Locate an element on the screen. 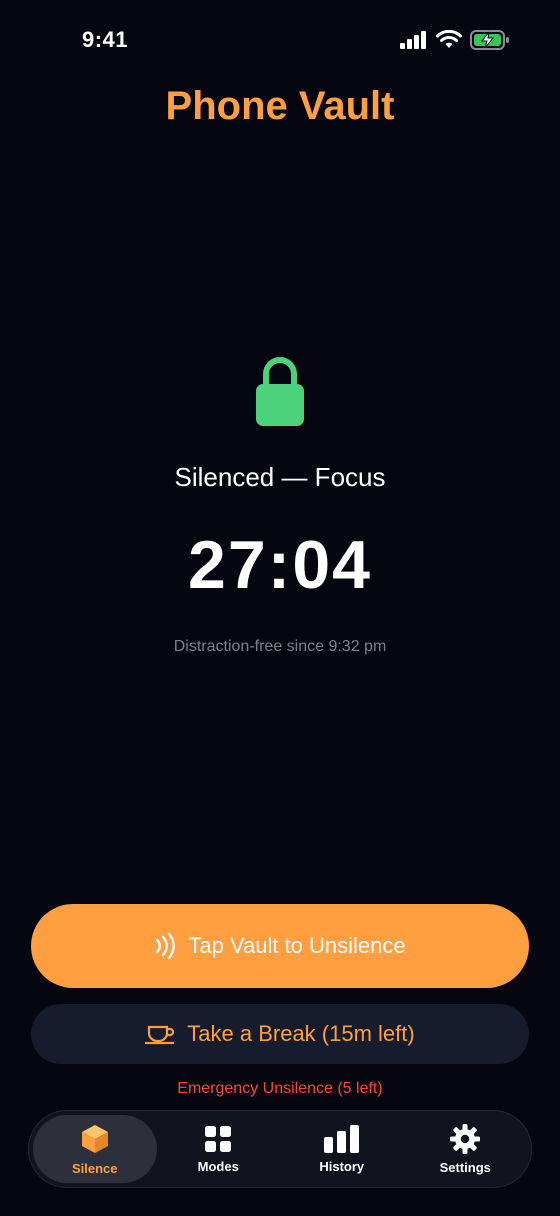 This screenshot has height=1216, width=560. nfc-waves-icon is located at coordinates (166, 946).